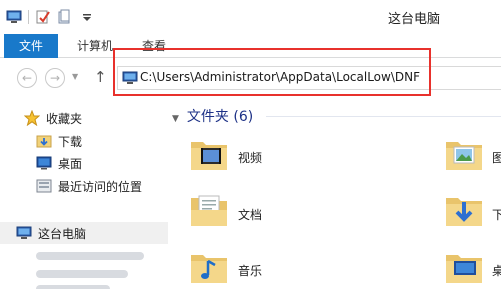  Describe the element at coordinates (464, 210) in the screenshot. I see `downloads-folder-icon` at that location.